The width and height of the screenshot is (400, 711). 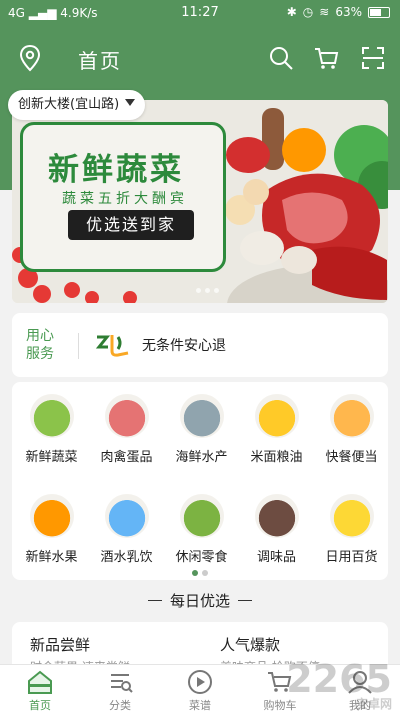 What do you see at coordinates (326, 58) in the screenshot?
I see `cart-icon` at bounding box center [326, 58].